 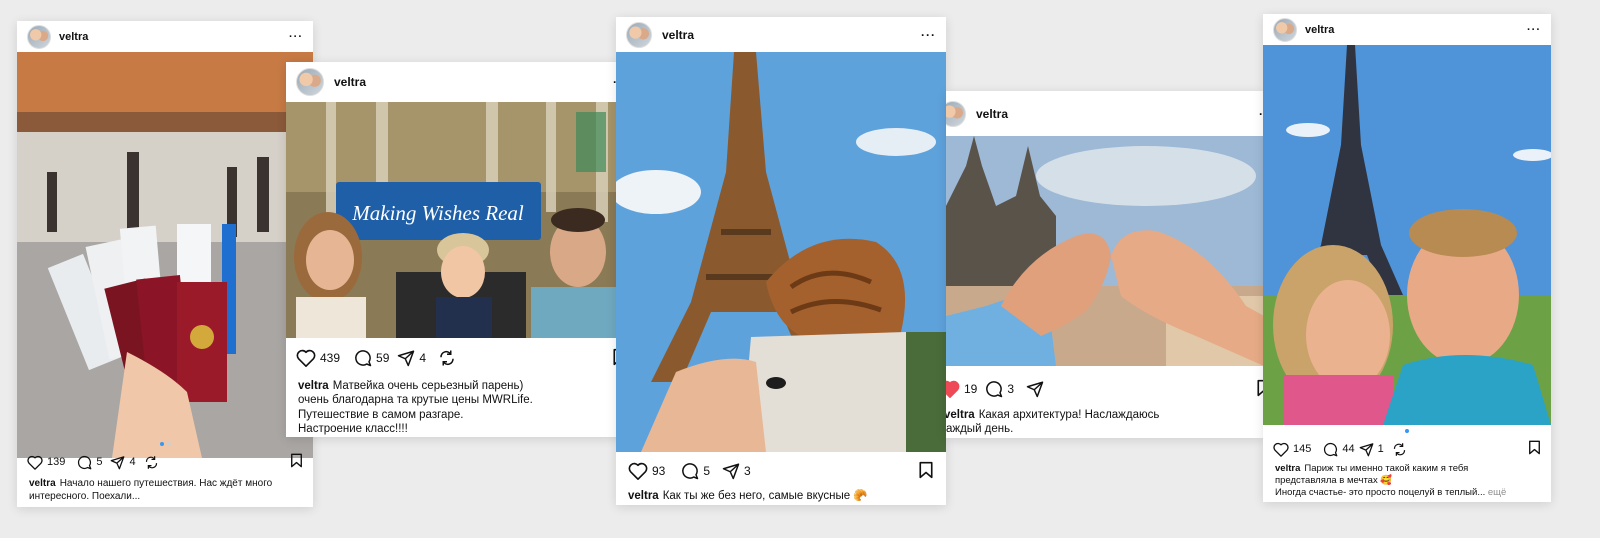 I want to click on share-button: 1, so click(x=1371, y=449).